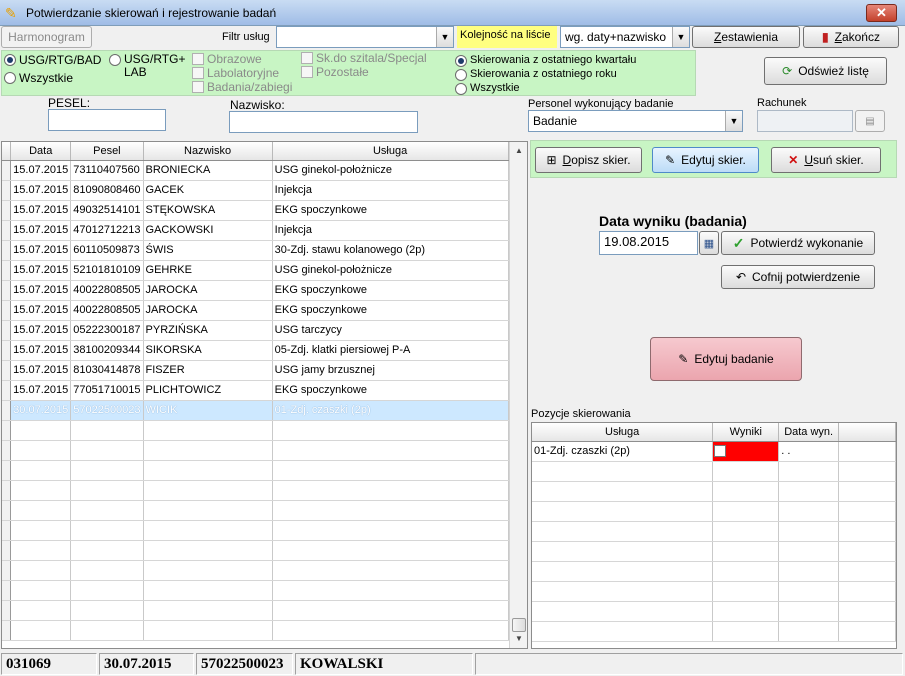 The width and height of the screenshot is (905, 676). What do you see at coordinates (536, 74) in the screenshot?
I see `radio-period-rok: Skierowania z ostatniego roku` at bounding box center [536, 74].